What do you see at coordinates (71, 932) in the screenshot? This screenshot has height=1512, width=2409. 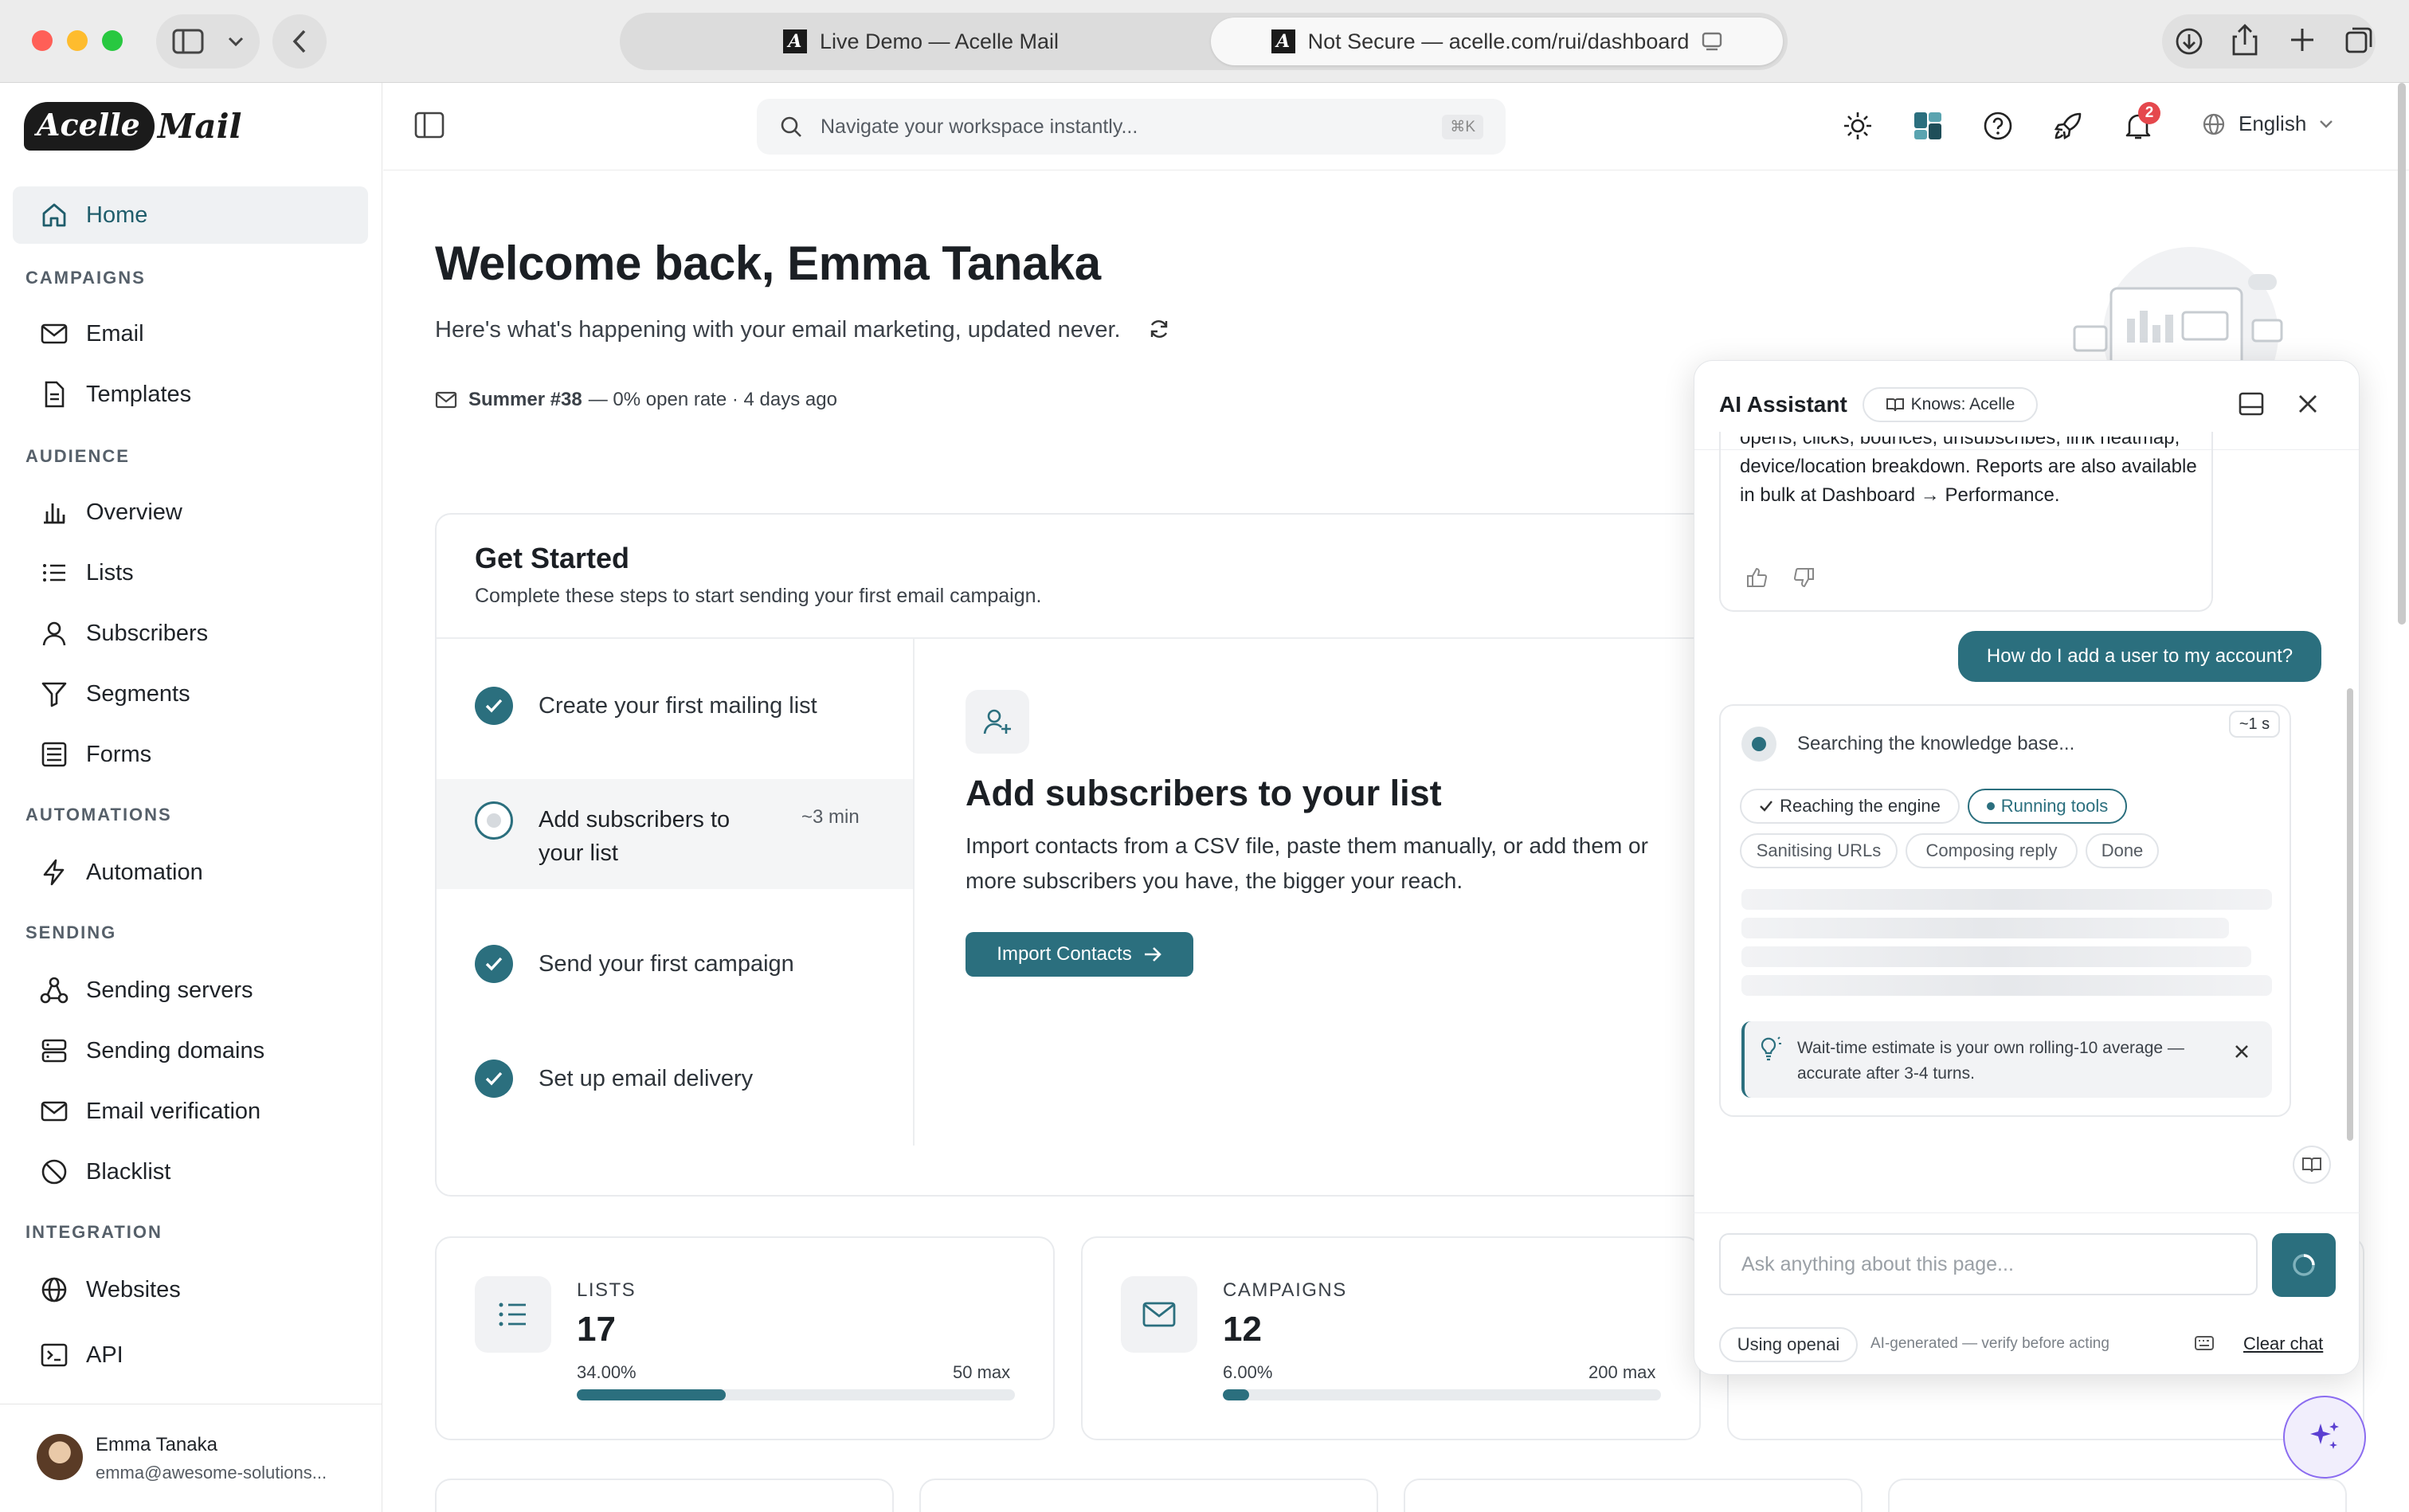 I see `section-sending: SENDING` at bounding box center [71, 932].